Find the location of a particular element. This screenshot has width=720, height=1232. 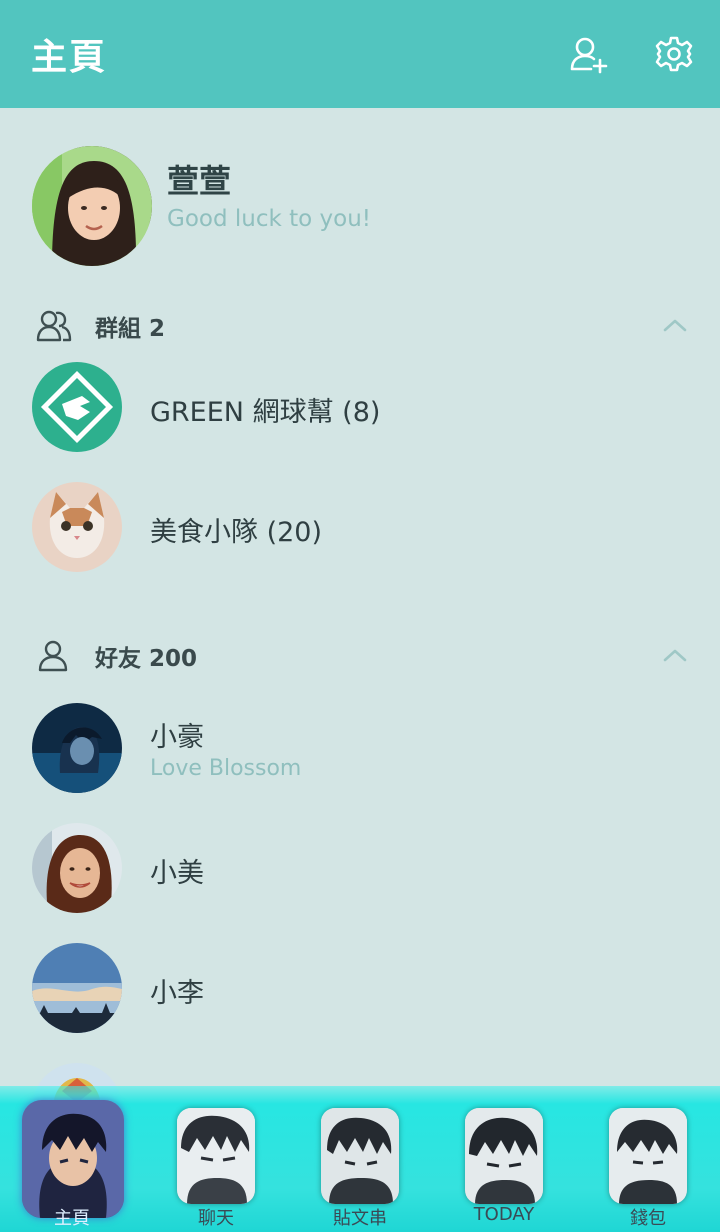

group-name: 美食小隊 (20) is located at coordinates (236, 532).